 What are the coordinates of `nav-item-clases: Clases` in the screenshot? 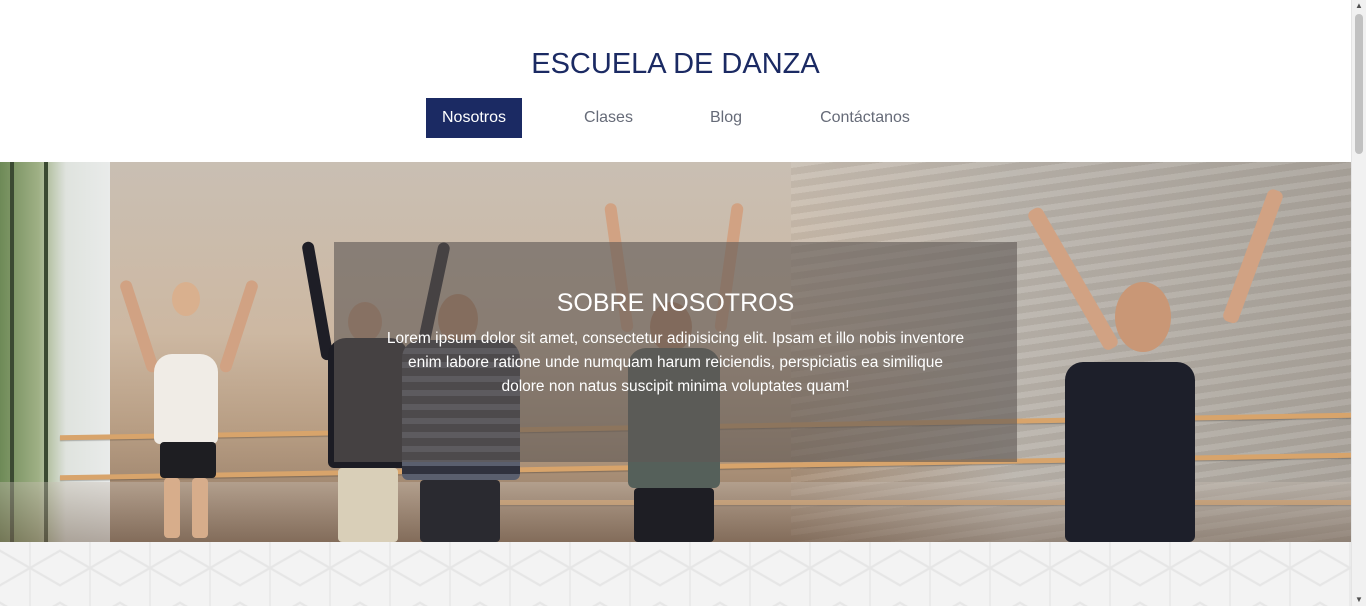 It's located at (608, 118).